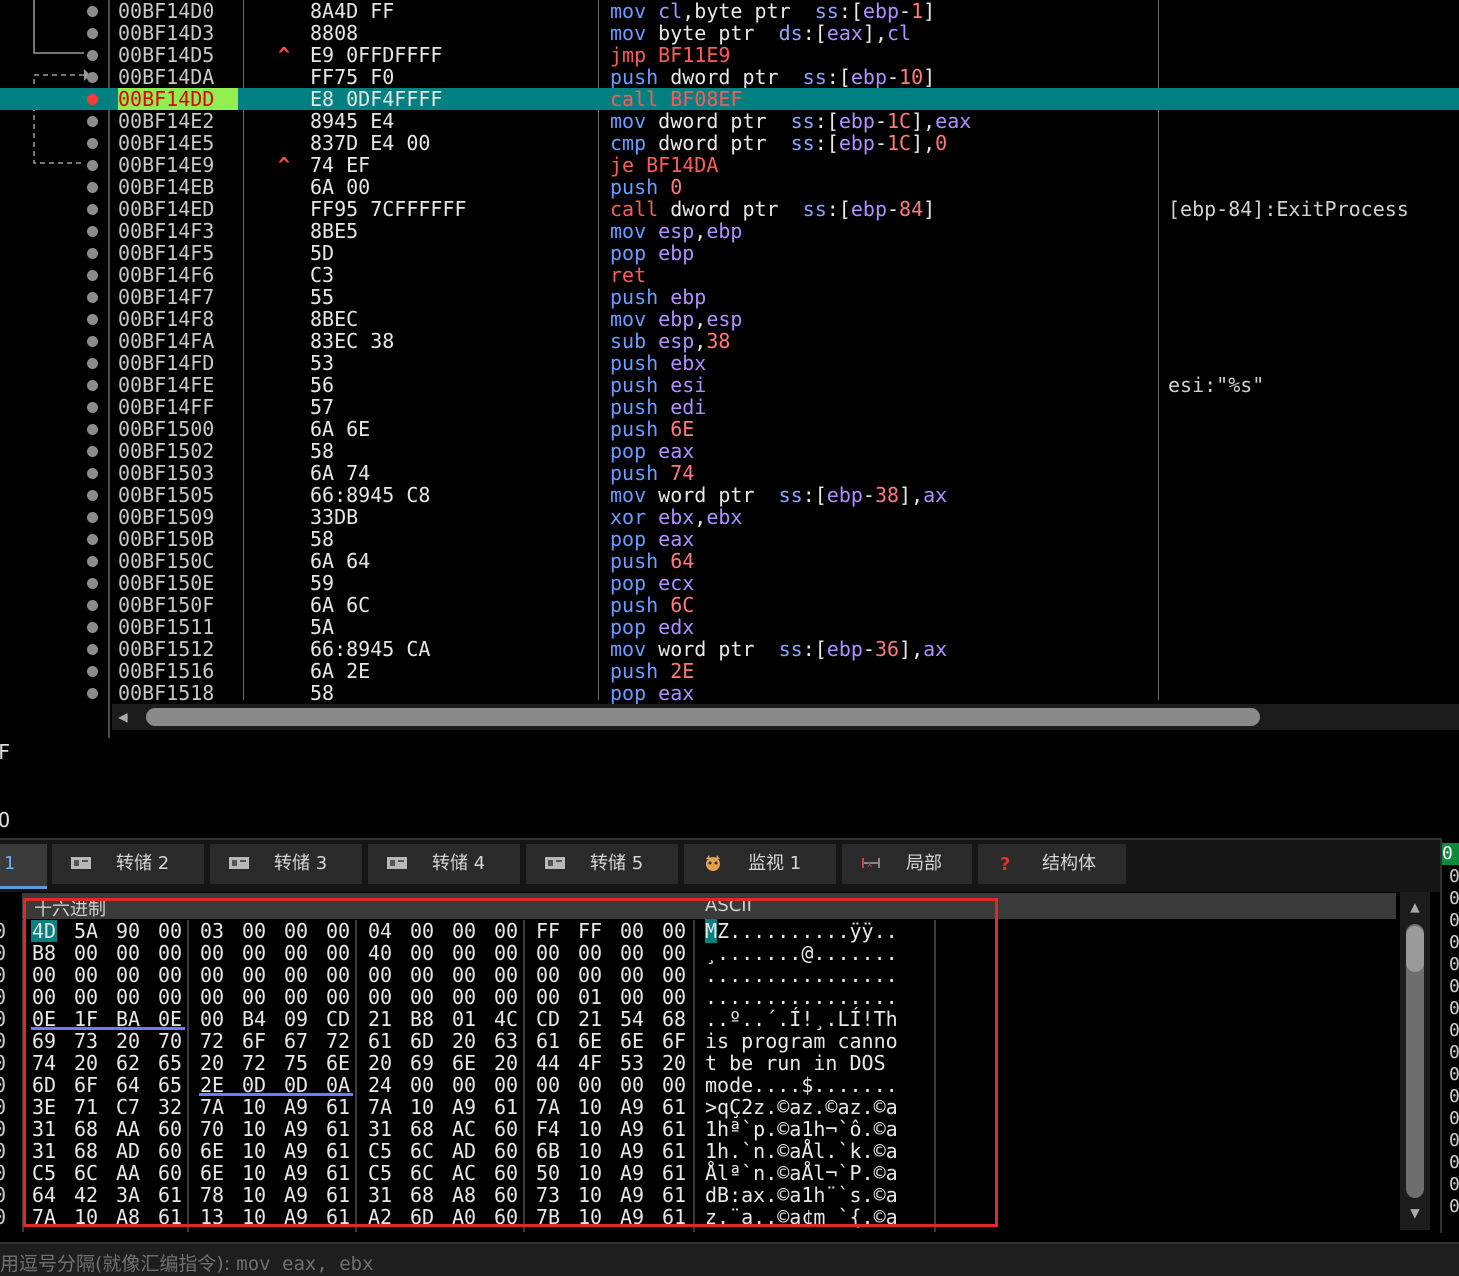  What do you see at coordinates (729, 319) in the screenshot?
I see `disasm-row: 00BF14F8 8BEC mov ebp,esp` at bounding box center [729, 319].